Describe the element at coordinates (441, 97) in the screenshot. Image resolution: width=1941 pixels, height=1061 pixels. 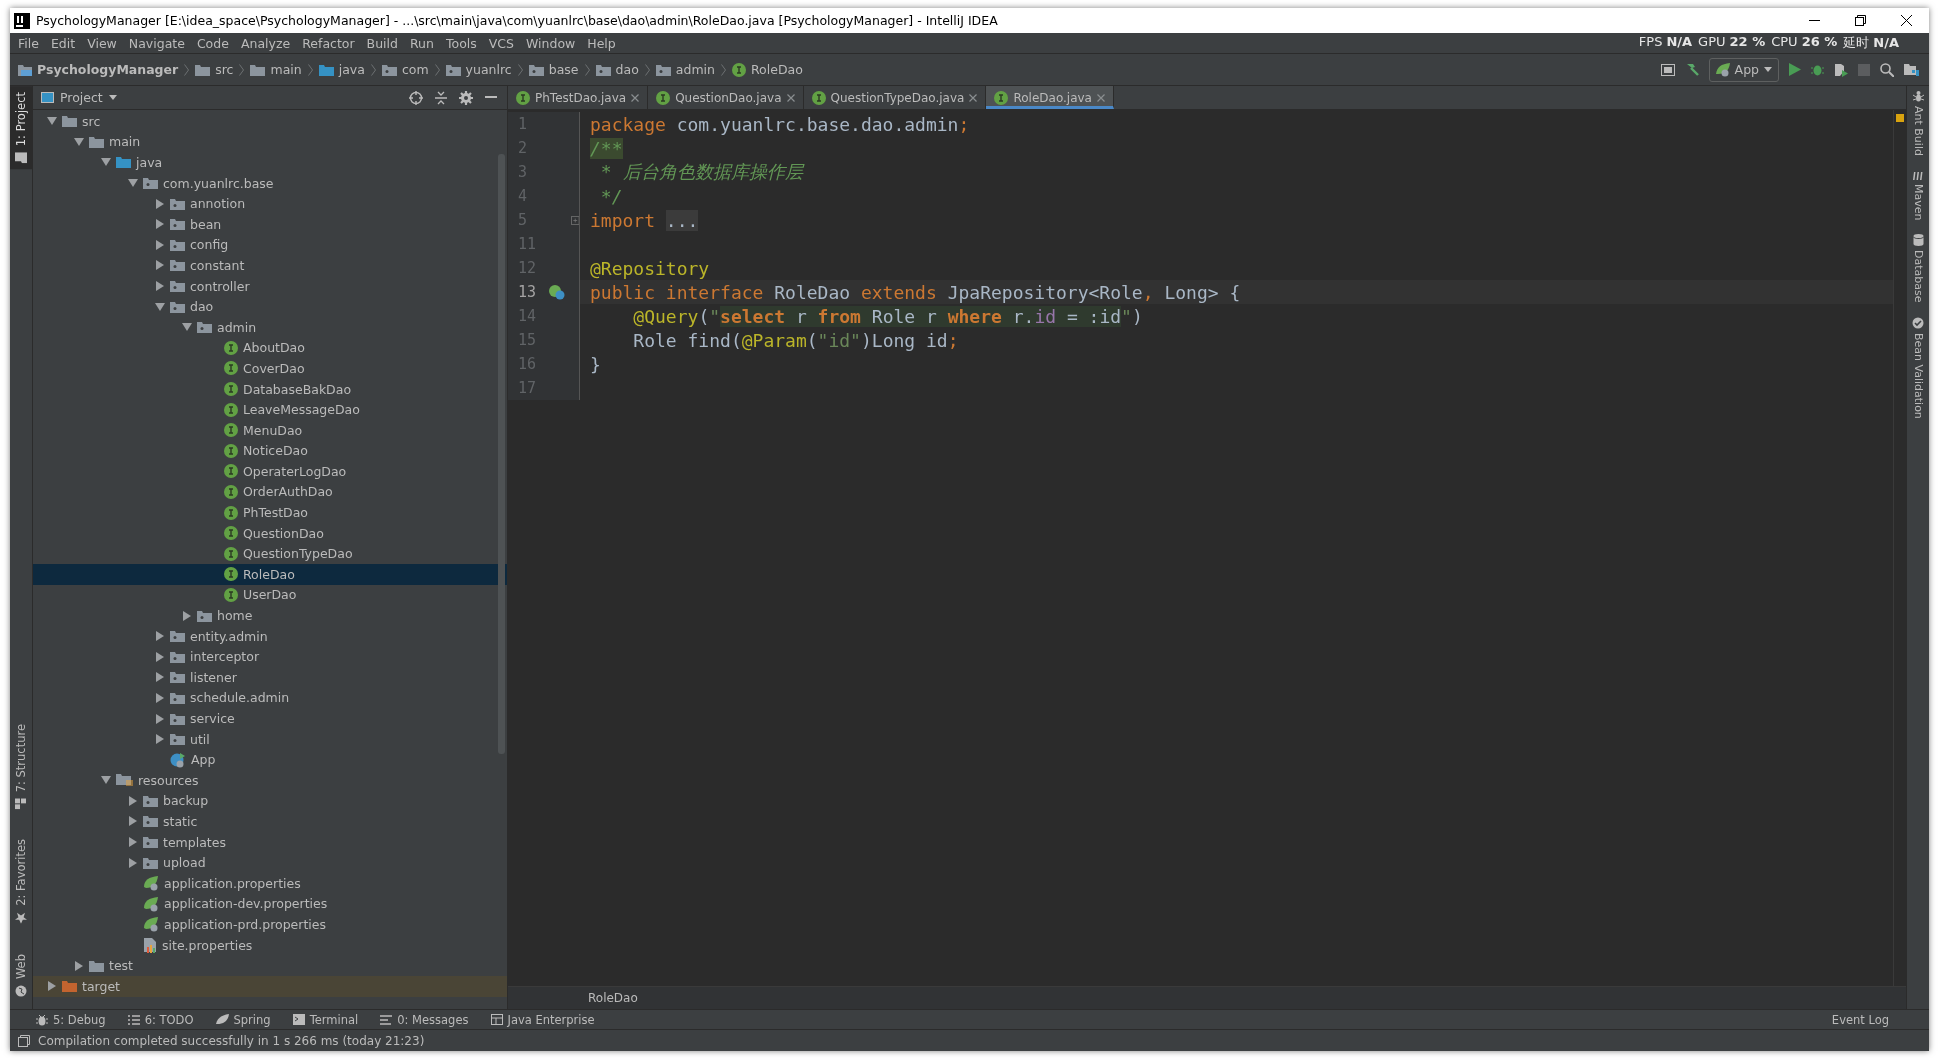
I see `collapse-all-icon` at that location.